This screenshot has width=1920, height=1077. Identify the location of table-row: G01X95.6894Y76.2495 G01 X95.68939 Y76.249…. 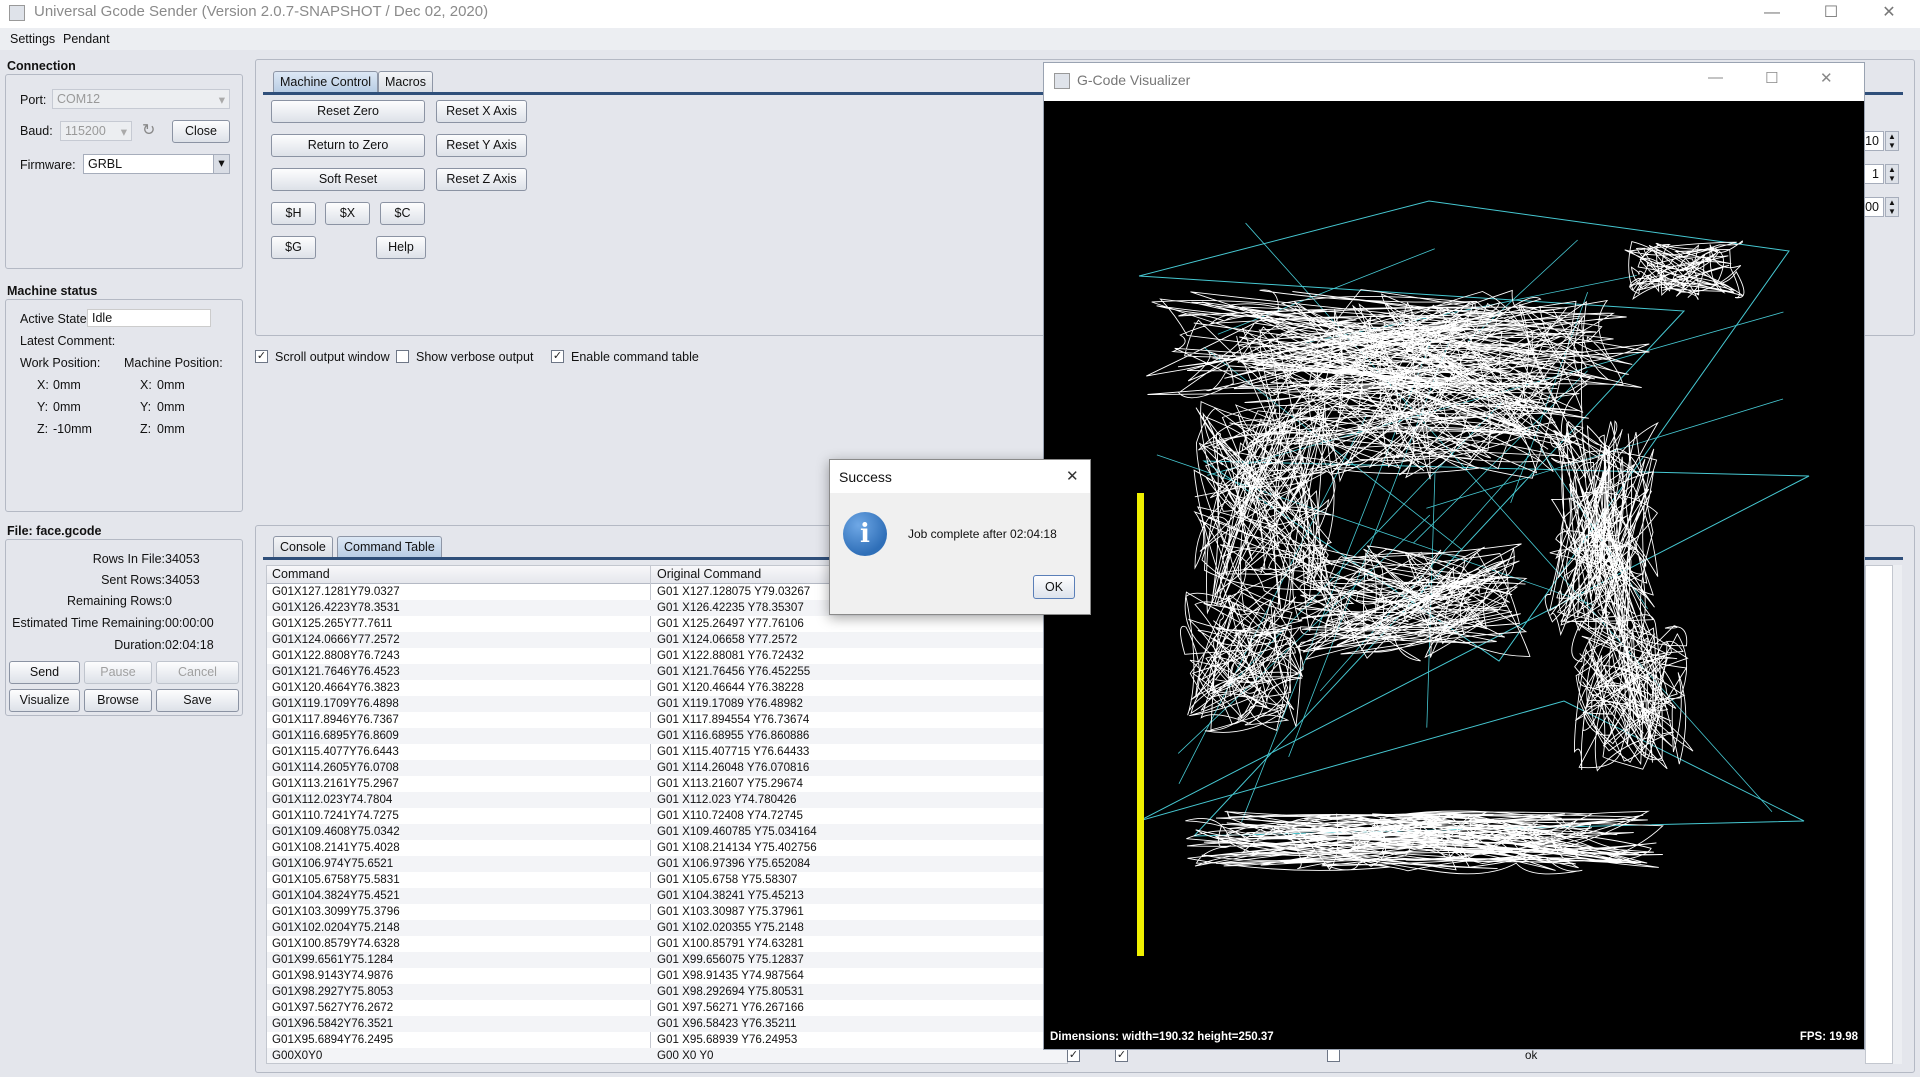
(667, 1040).